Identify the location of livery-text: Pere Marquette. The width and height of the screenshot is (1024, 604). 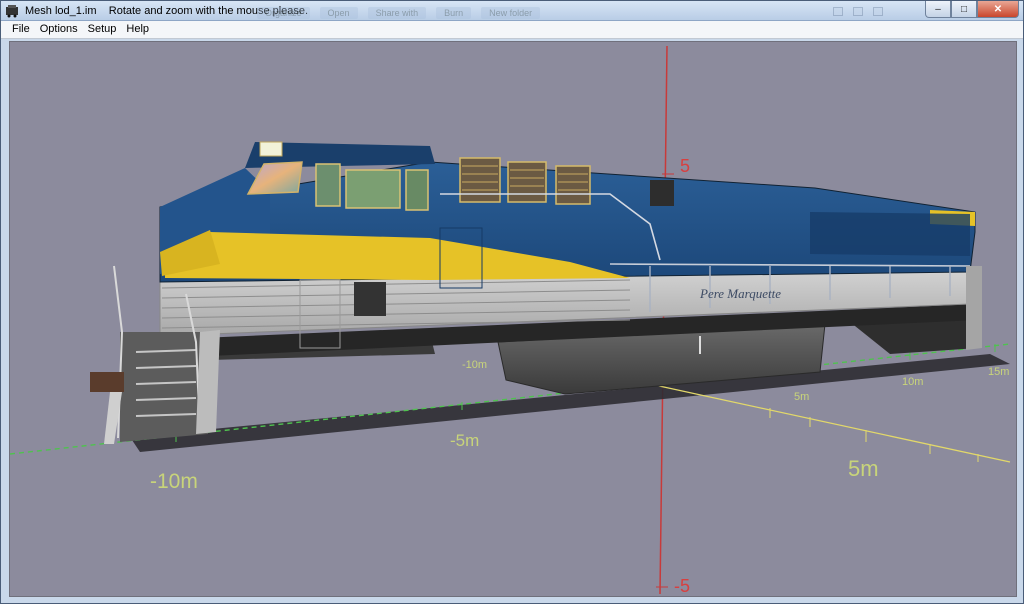
(740, 293).